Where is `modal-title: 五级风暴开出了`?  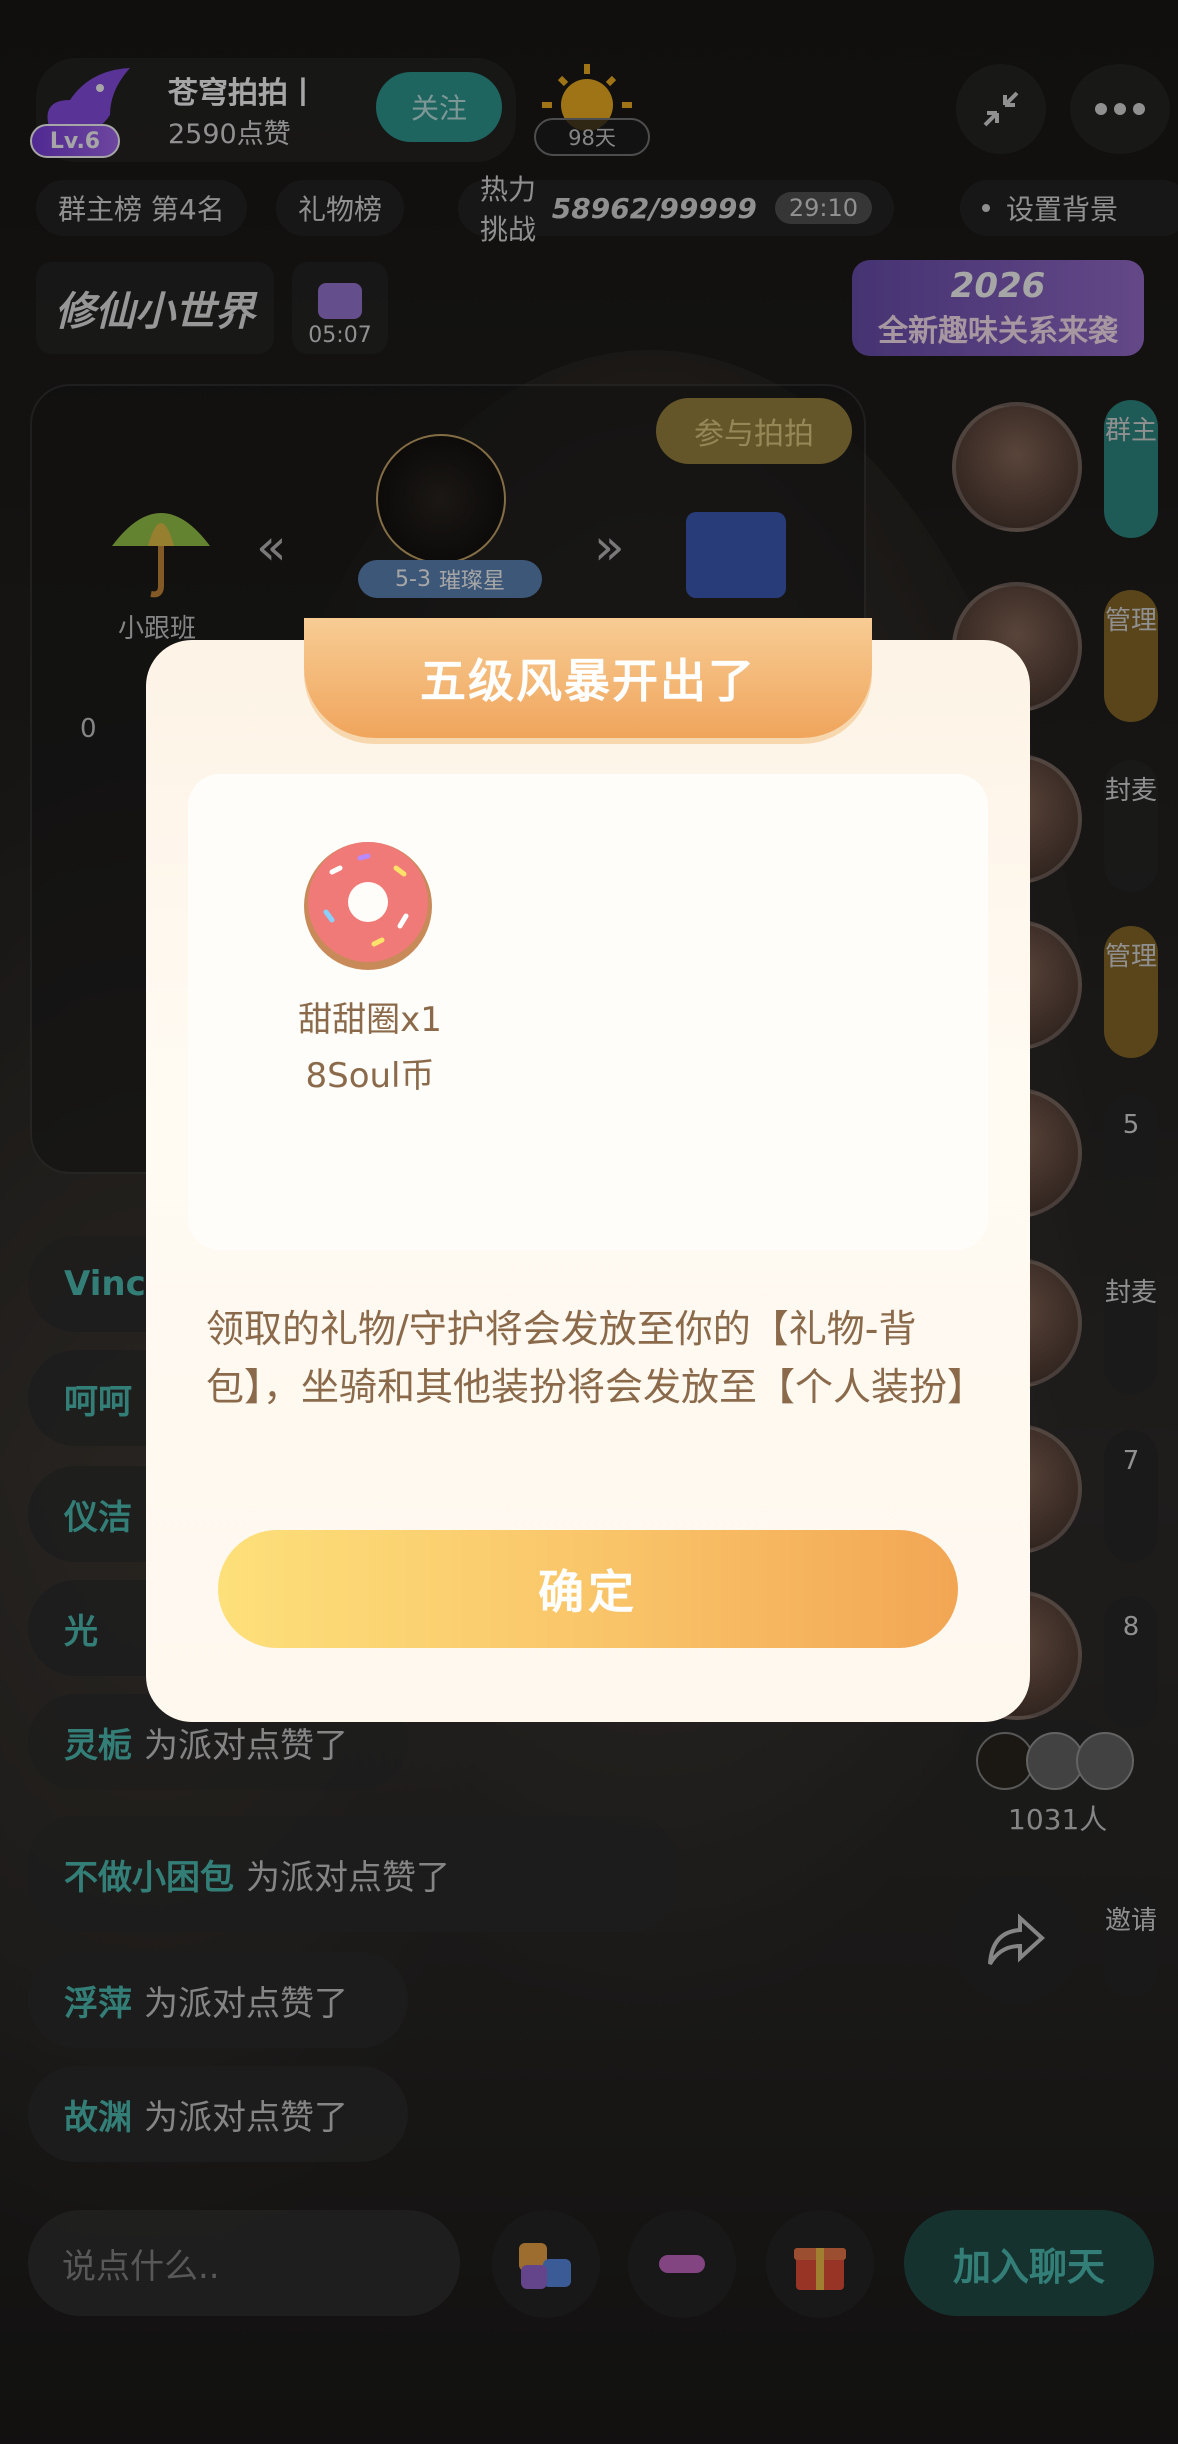
modal-title: 五级风暴开出了 is located at coordinates (588, 681).